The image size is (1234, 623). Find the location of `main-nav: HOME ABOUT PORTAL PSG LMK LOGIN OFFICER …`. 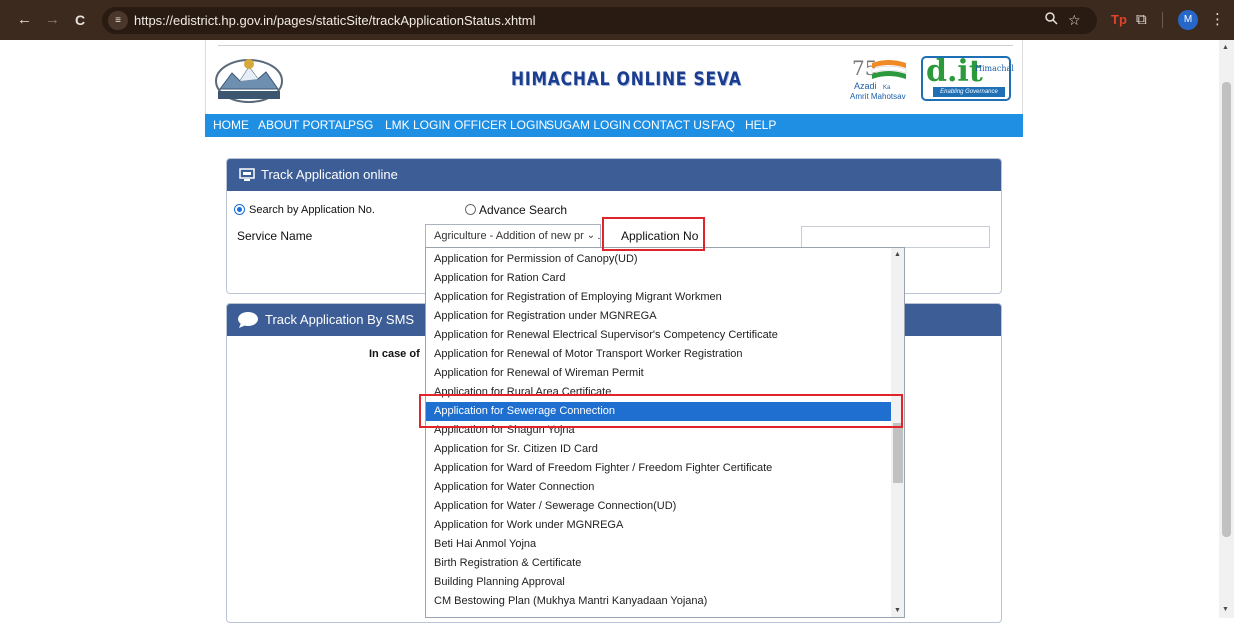

main-nav: HOME ABOUT PORTAL PSG LMK LOGIN OFFICER … is located at coordinates (614, 125).